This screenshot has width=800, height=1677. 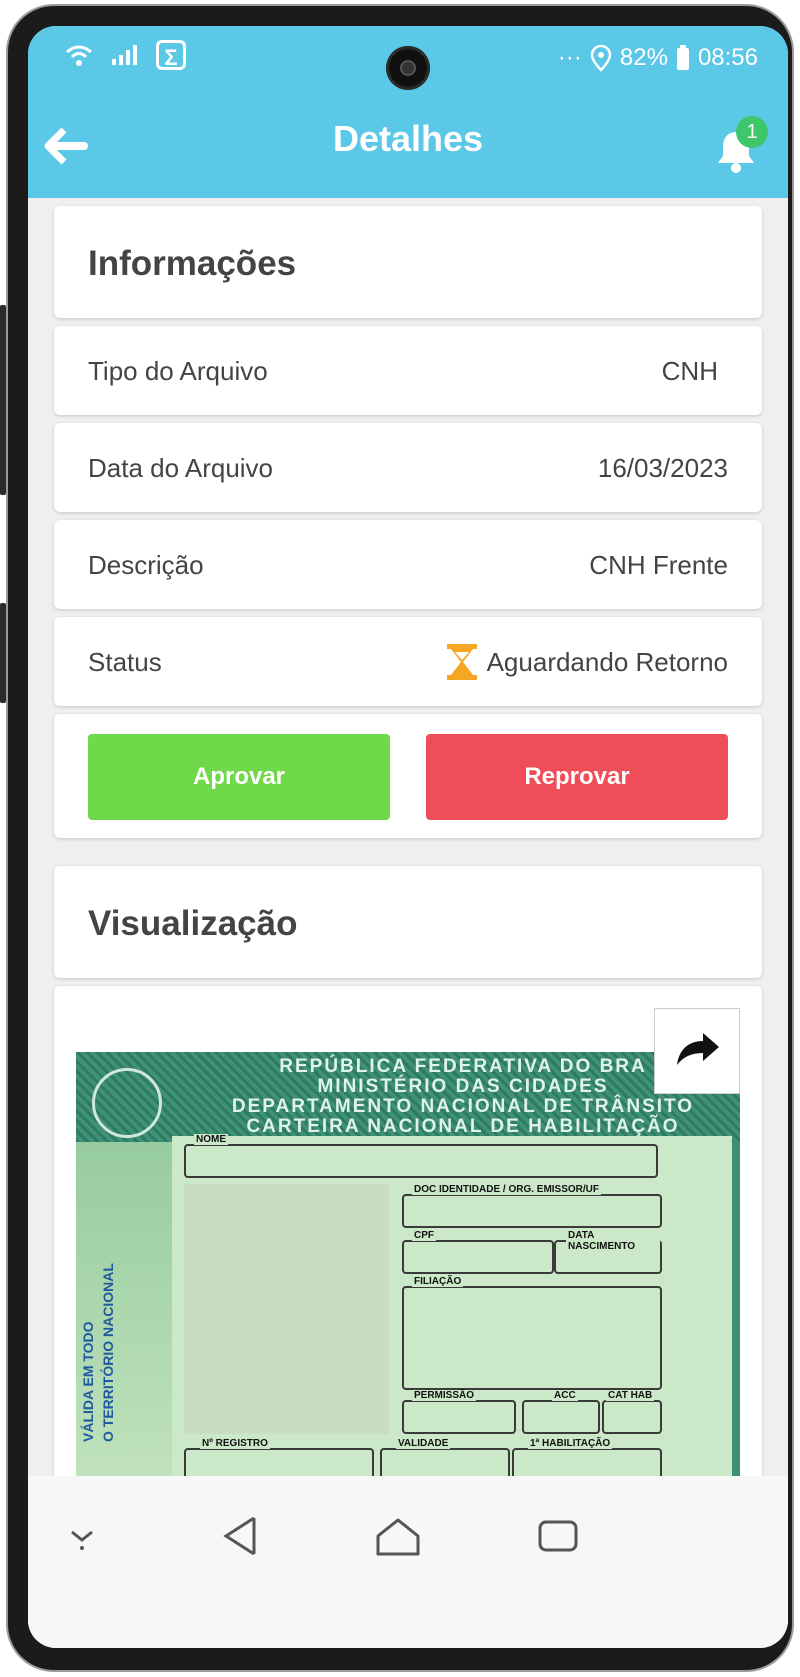 What do you see at coordinates (398, 1536) in the screenshot?
I see `home-nav-icon` at bounding box center [398, 1536].